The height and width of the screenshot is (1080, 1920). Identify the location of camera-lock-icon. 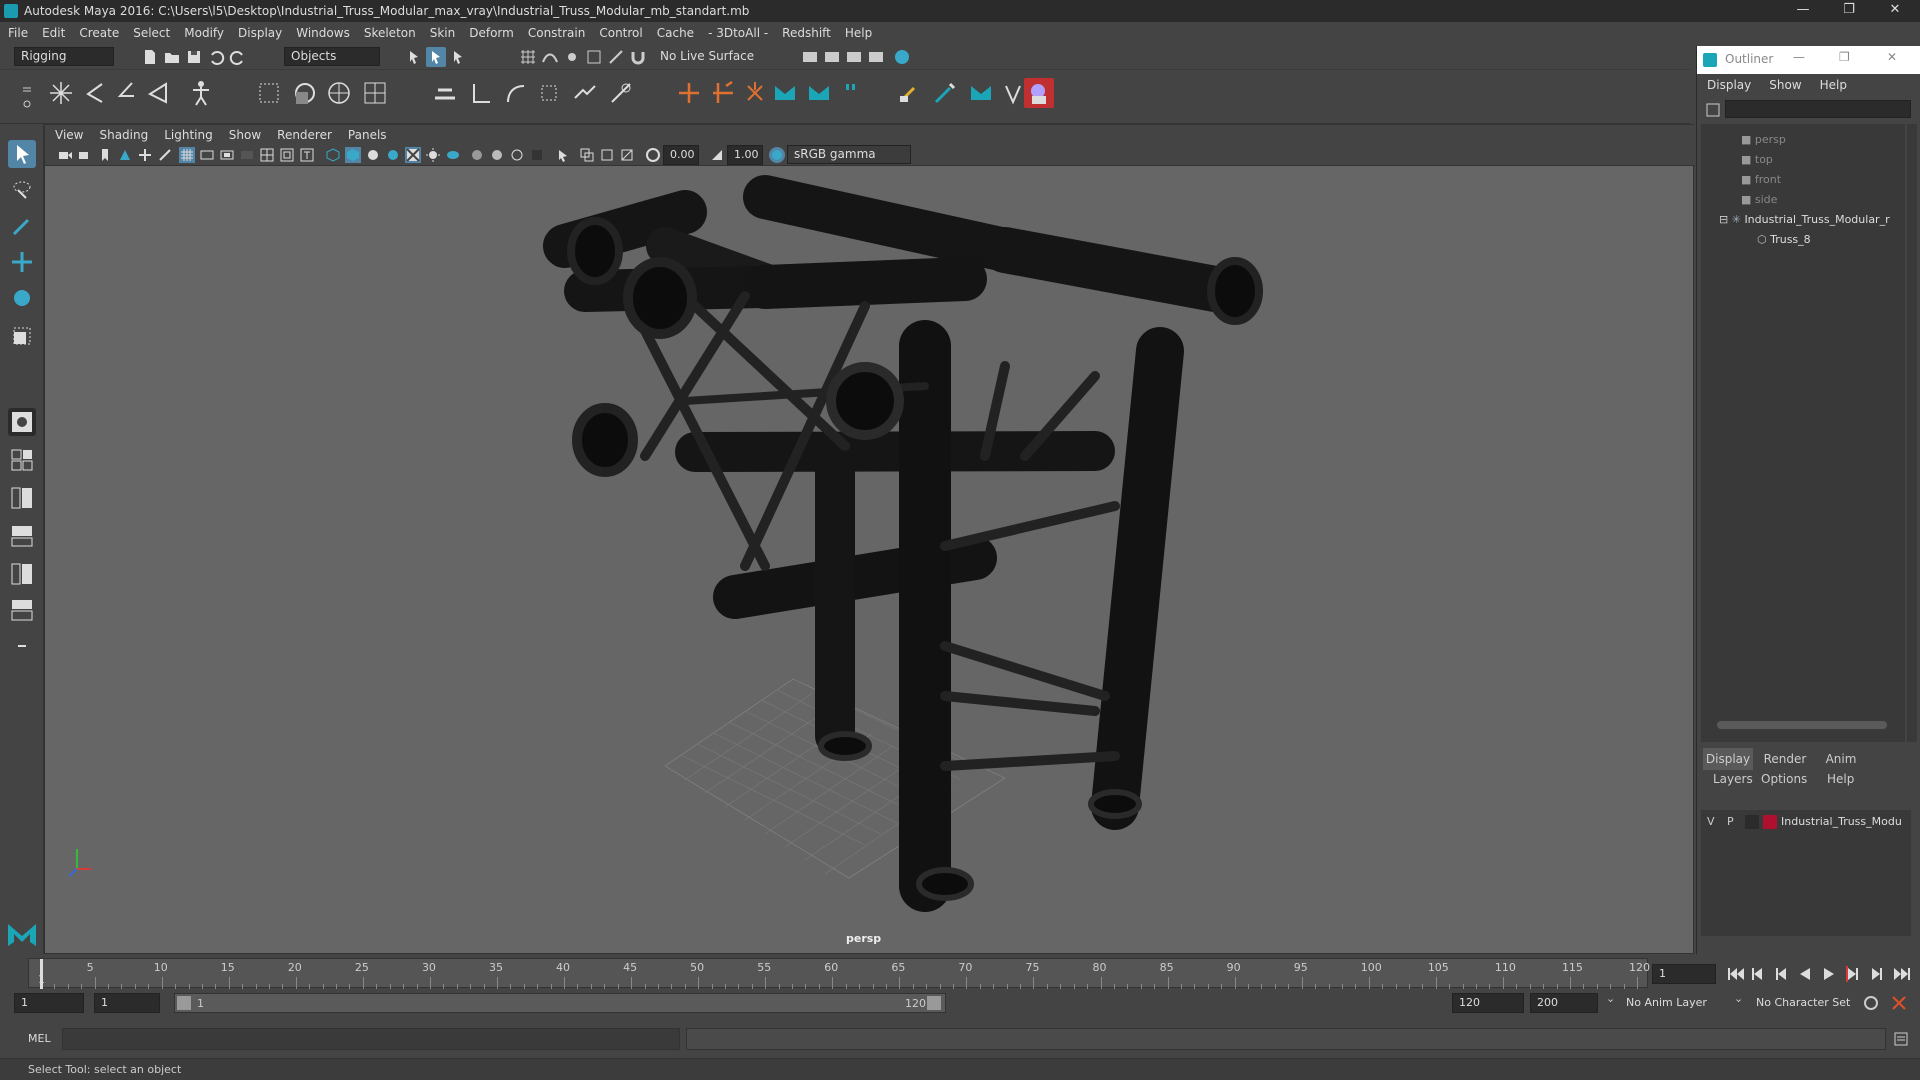
(85, 155).